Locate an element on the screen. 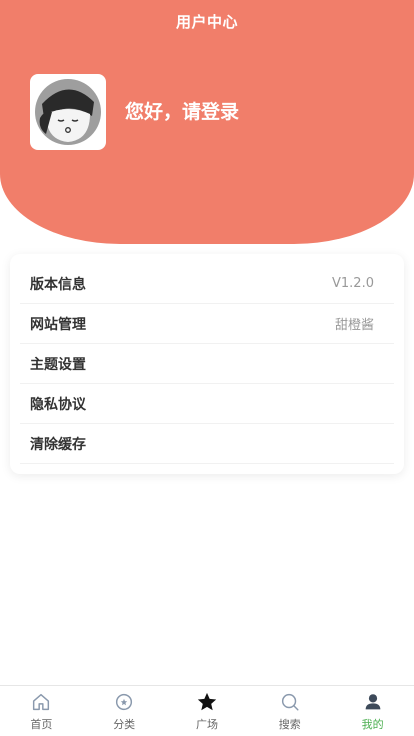  tab-label: 我的 is located at coordinates (372, 724).